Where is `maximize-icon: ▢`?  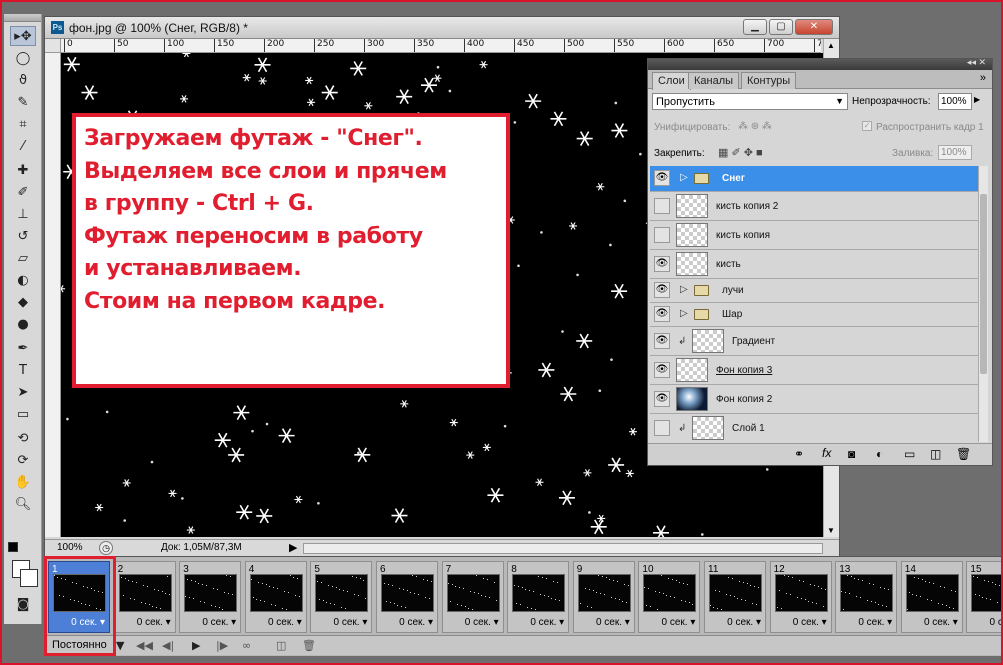
maximize-icon: ▢ is located at coordinates (781, 27).